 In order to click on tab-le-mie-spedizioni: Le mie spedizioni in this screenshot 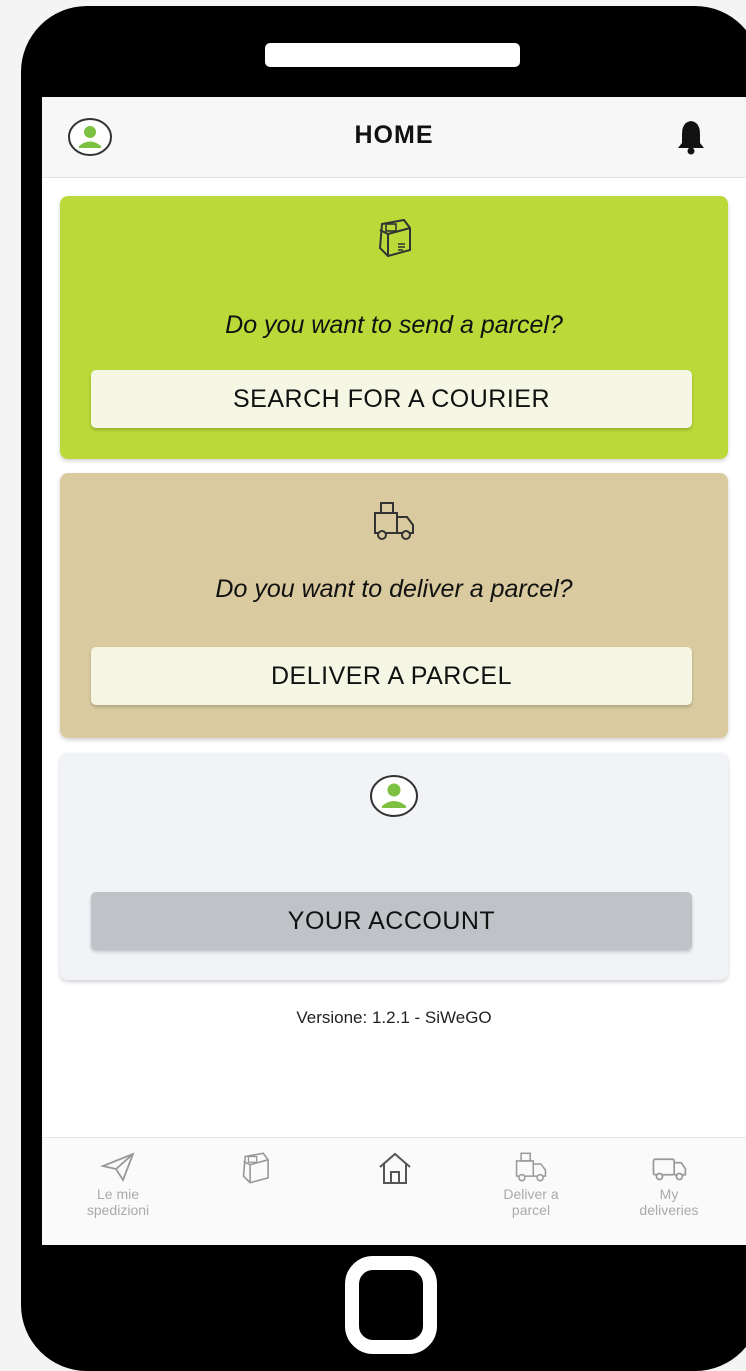, I will do `click(118, 1191)`.